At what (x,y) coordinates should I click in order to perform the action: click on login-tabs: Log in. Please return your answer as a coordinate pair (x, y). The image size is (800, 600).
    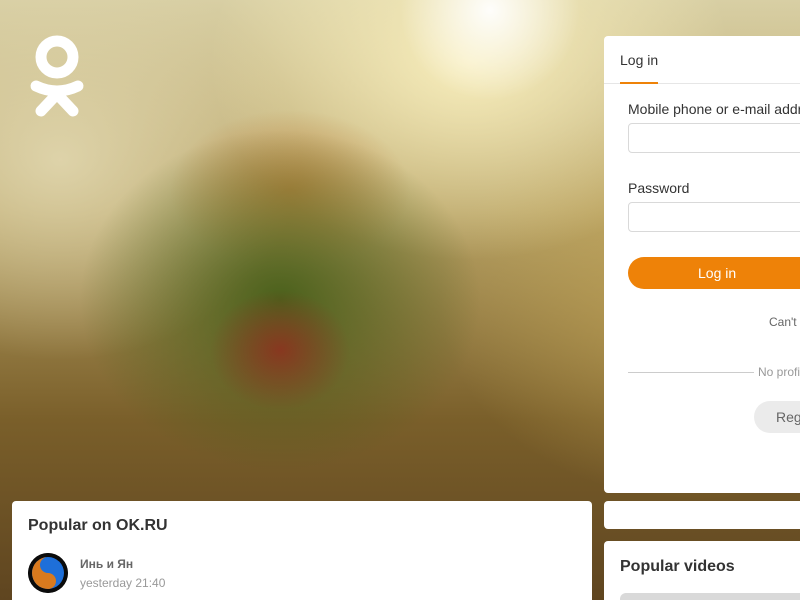
    Looking at the image, I should click on (702, 60).